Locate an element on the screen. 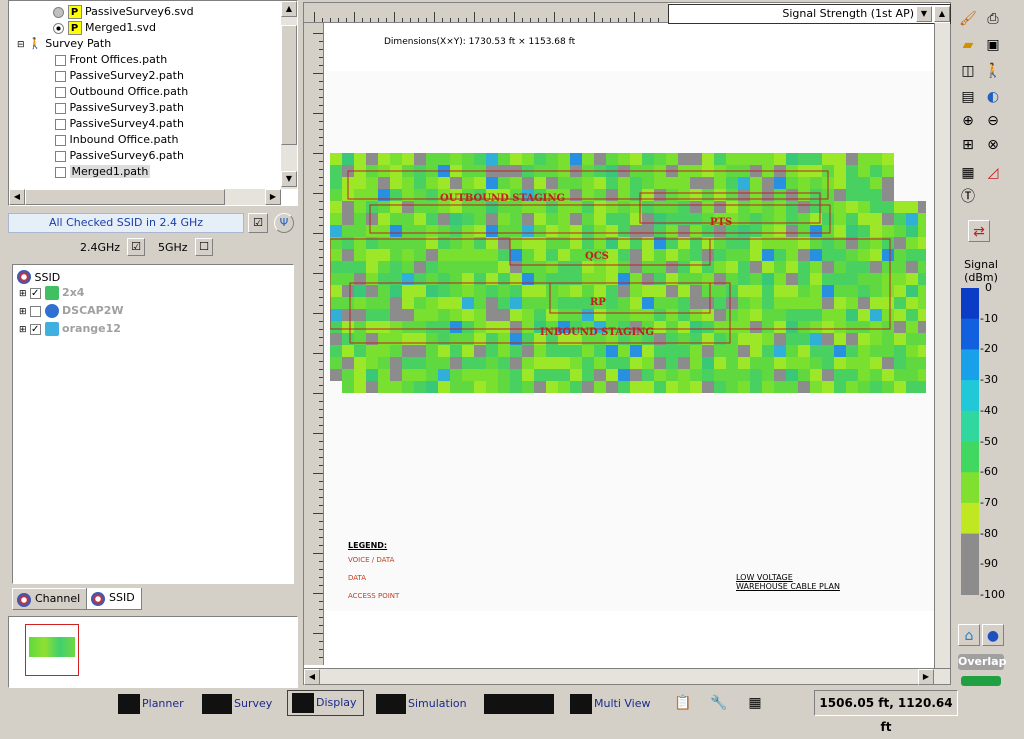  ssid-item: ⊞ DSCAP2W is located at coordinates (71, 311).